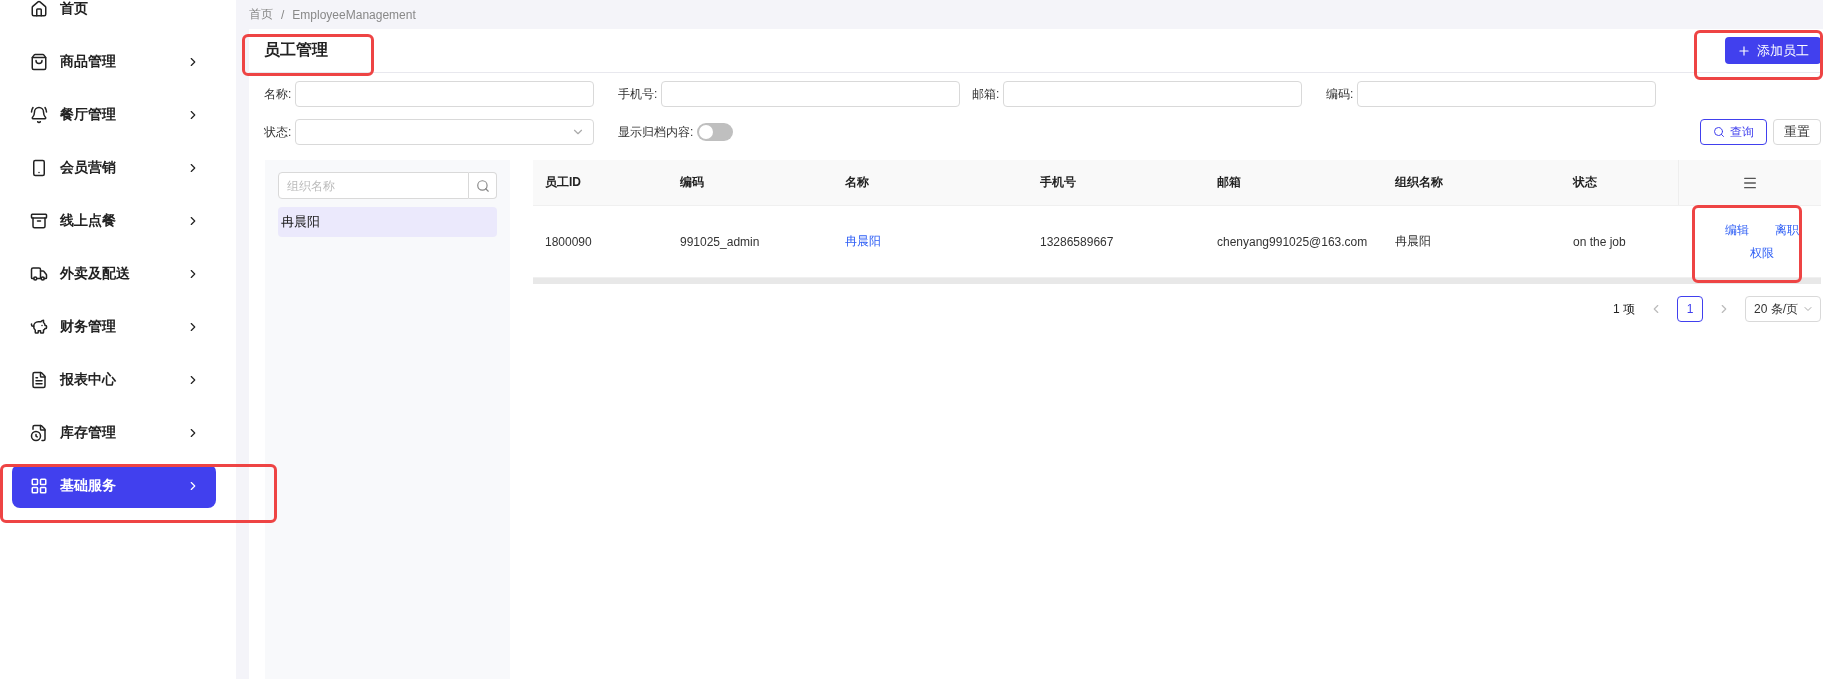 The height and width of the screenshot is (679, 1823). Describe the element at coordinates (656, 132) in the screenshot. I see `filter-label: 显示归档内容:` at that location.